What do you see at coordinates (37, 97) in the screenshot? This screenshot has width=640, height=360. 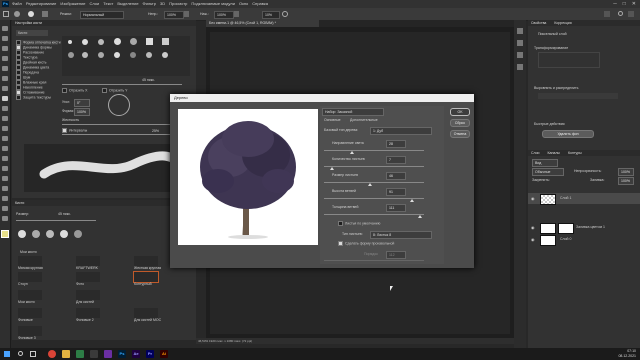 I see `setting-protect-texture: Защита текстуры` at bounding box center [37, 97].